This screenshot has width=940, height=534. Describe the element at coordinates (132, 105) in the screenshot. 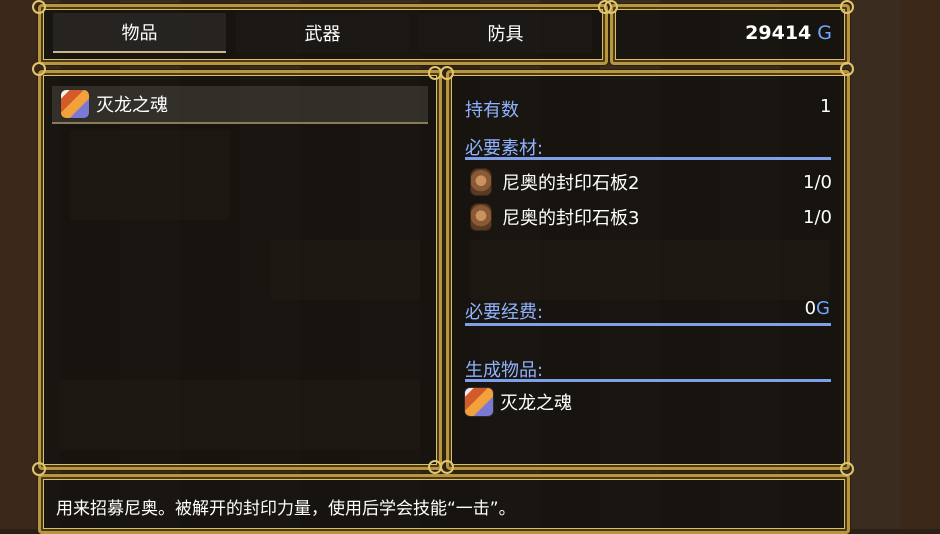

I see `item-list-entry-label: 灭龙之魂` at that location.